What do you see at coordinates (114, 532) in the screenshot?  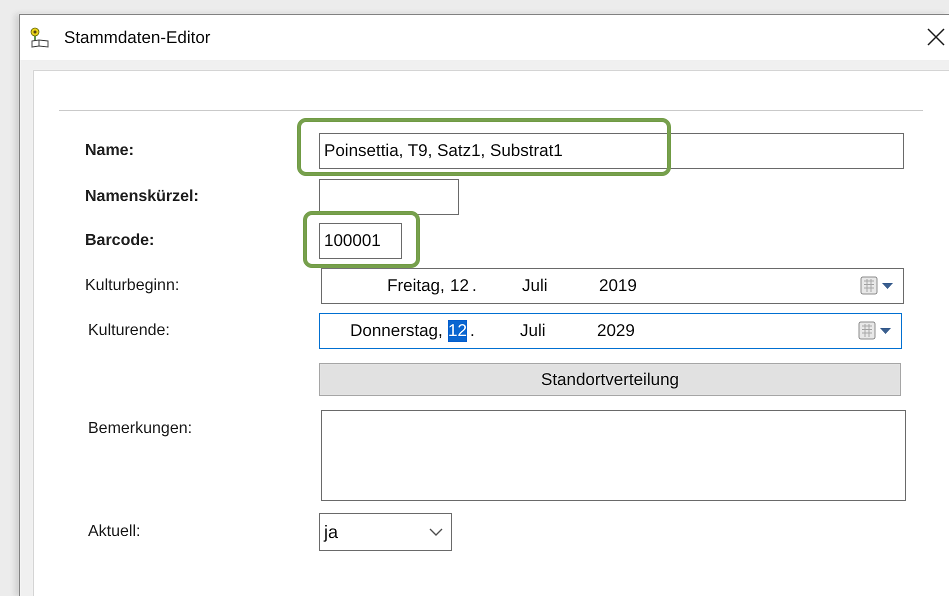 I see `field-label: Aktuell:` at bounding box center [114, 532].